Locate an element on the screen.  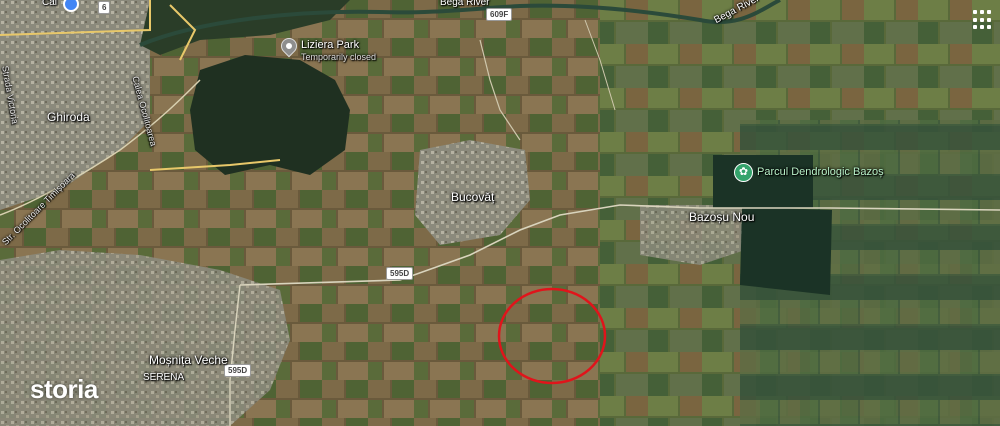
top-left-label: Cal is located at coordinates (50, 4).